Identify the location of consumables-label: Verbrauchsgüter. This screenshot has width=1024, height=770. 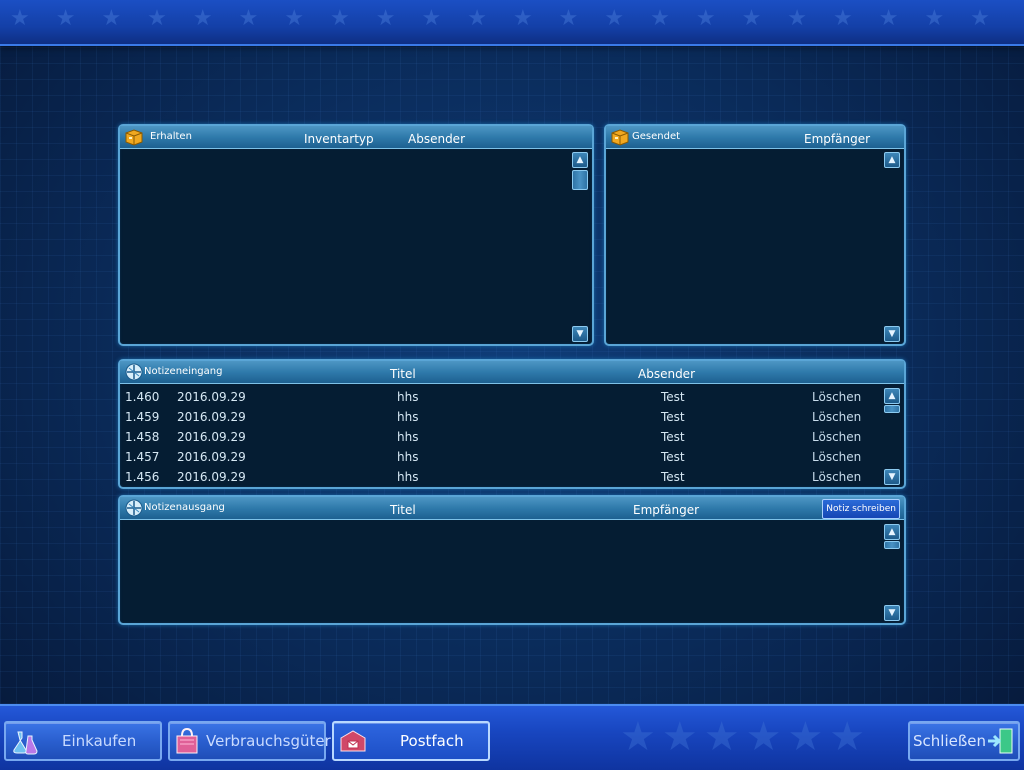
(268, 741).